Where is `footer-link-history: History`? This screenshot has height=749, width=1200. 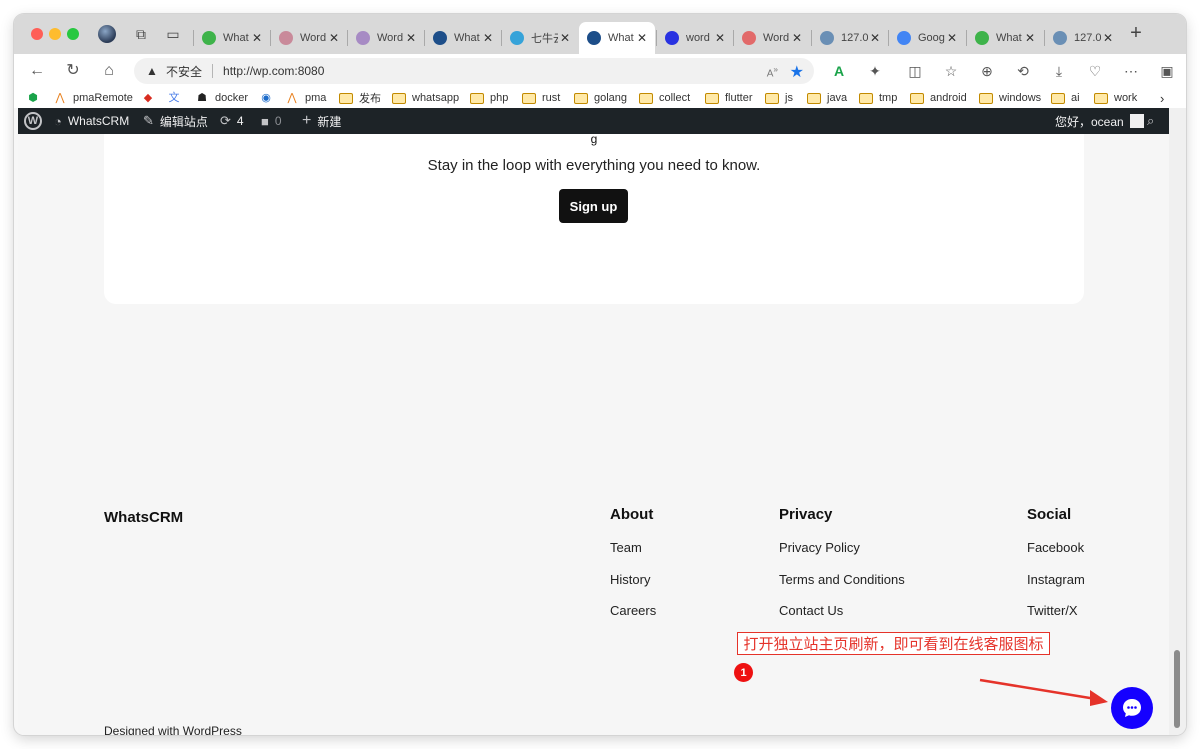 footer-link-history: History is located at coordinates (630, 579).